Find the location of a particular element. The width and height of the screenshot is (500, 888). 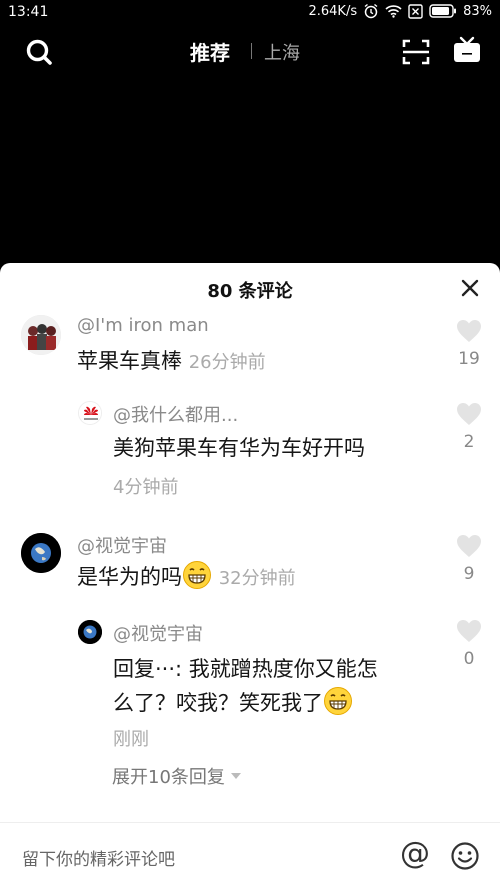

sim-icon is located at coordinates (415, 11).